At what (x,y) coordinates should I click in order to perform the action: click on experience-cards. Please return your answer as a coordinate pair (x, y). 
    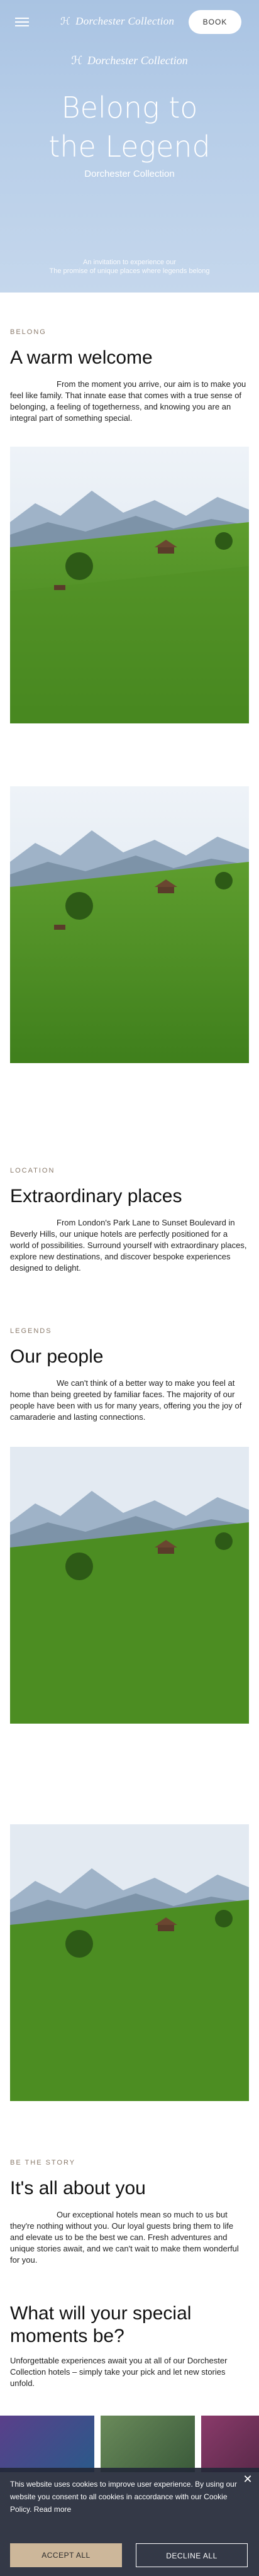
    Looking at the image, I should click on (129, 2444).